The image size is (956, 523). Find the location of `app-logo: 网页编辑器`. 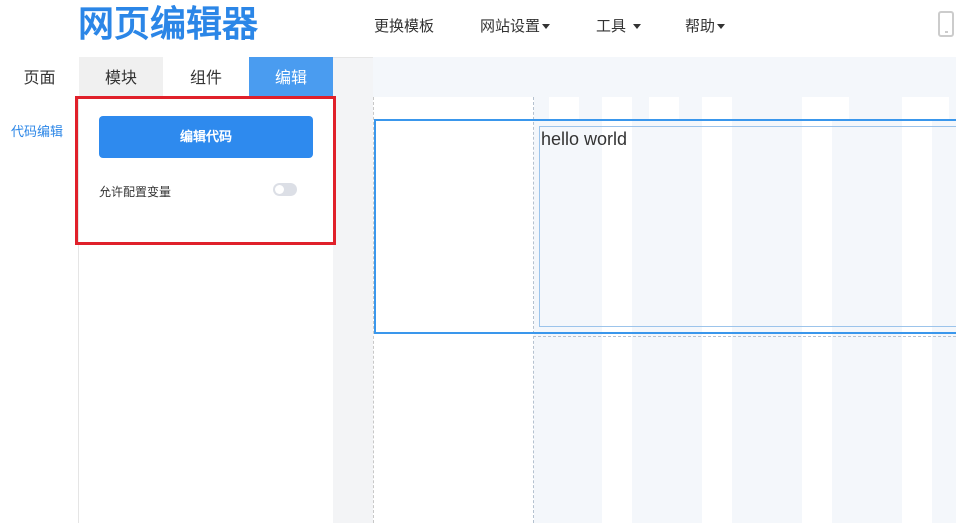

app-logo: 网页编辑器 is located at coordinates (168, 24).